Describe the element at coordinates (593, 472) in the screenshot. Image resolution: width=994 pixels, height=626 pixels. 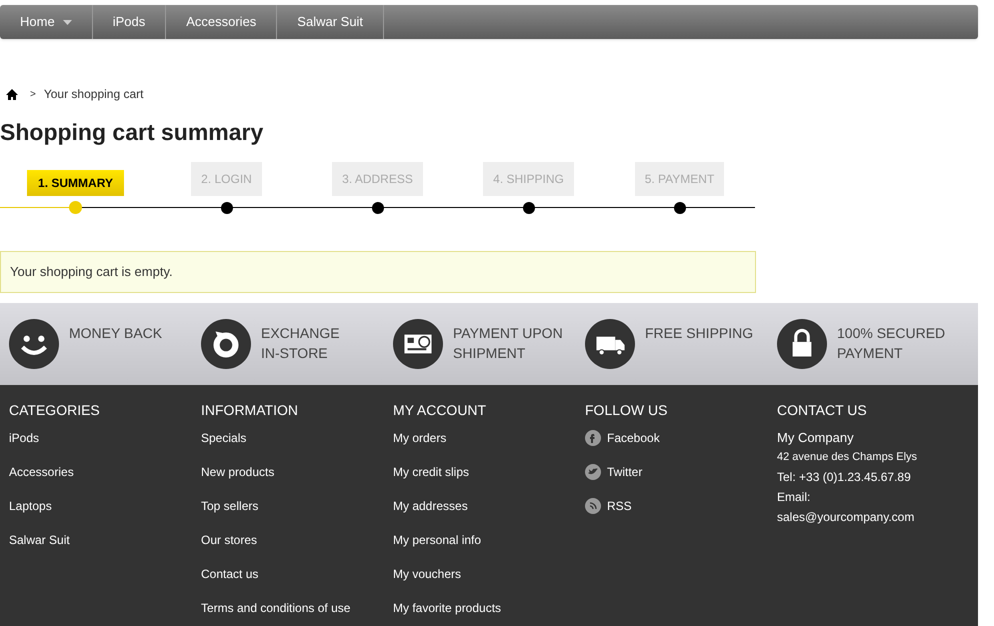
I see `twitter-icon` at that location.